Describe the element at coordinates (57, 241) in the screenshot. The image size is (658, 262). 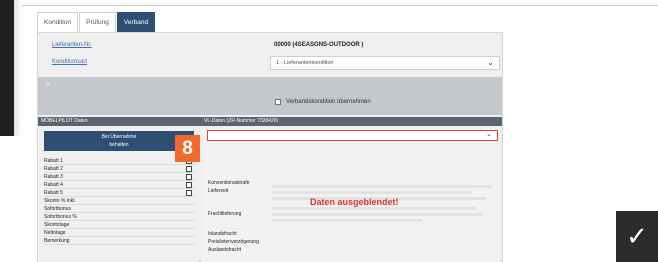
I see `item-label: Bemerkung` at that location.